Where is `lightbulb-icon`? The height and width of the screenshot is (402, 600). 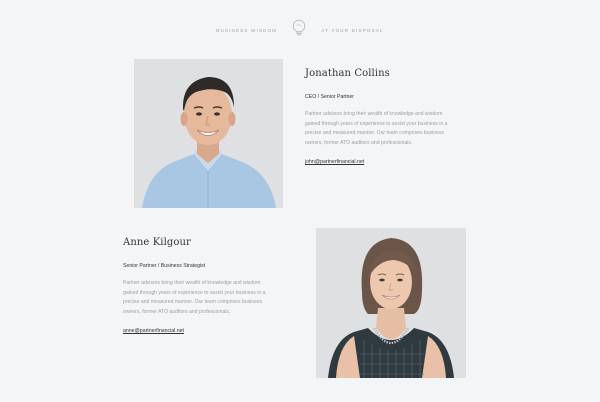 lightbulb-icon is located at coordinates (299, 30).